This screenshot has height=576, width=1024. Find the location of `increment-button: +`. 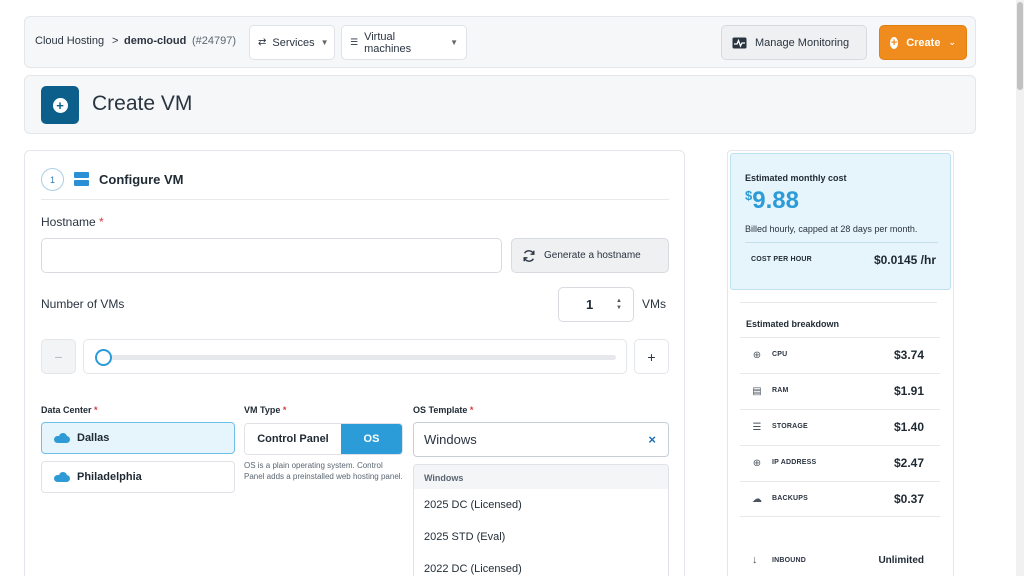

increment-button: + is located at coordinates (651, 356).